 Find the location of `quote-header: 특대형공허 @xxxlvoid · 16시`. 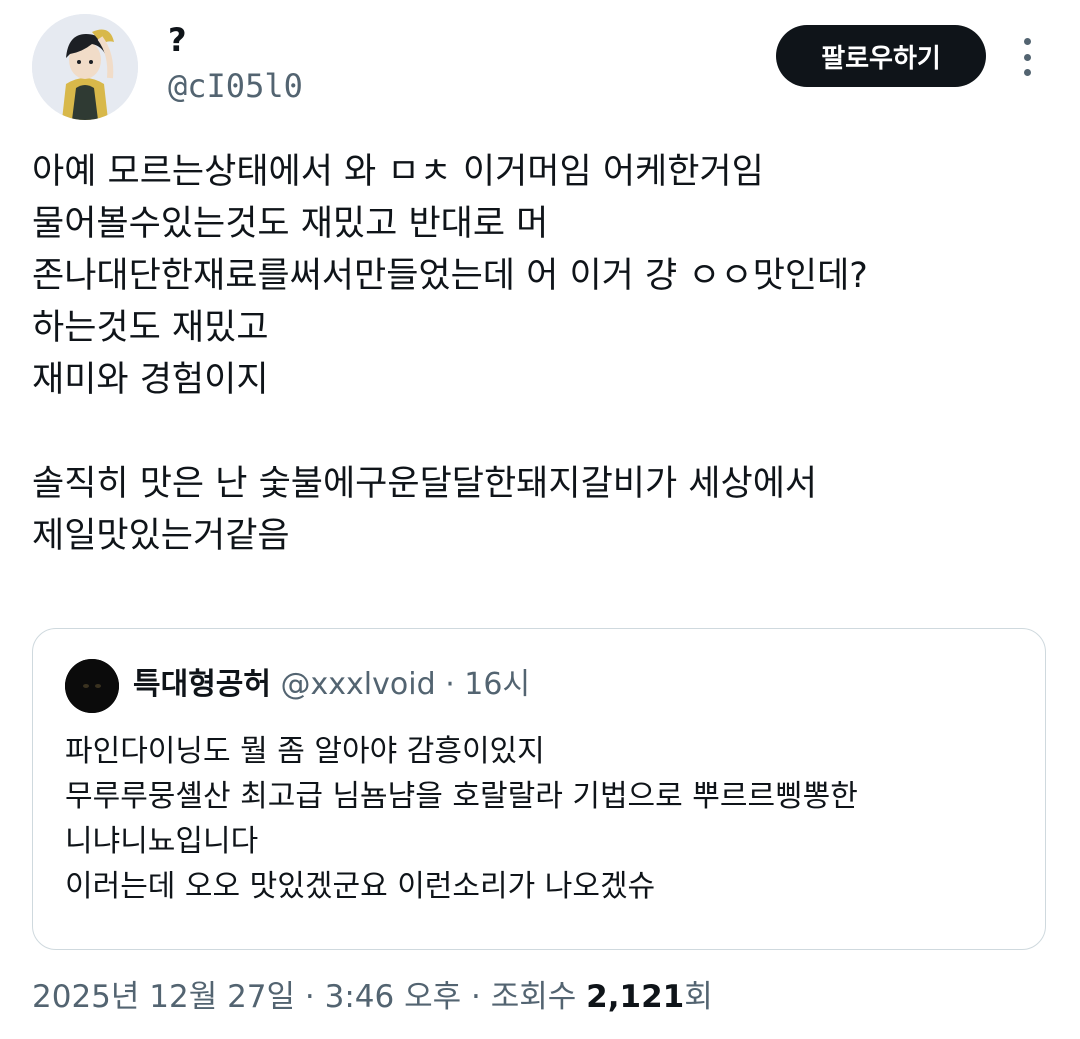

quote-header: 특대형공허 @xxxlvoid · 16시 is located at coordinates (331, 685).